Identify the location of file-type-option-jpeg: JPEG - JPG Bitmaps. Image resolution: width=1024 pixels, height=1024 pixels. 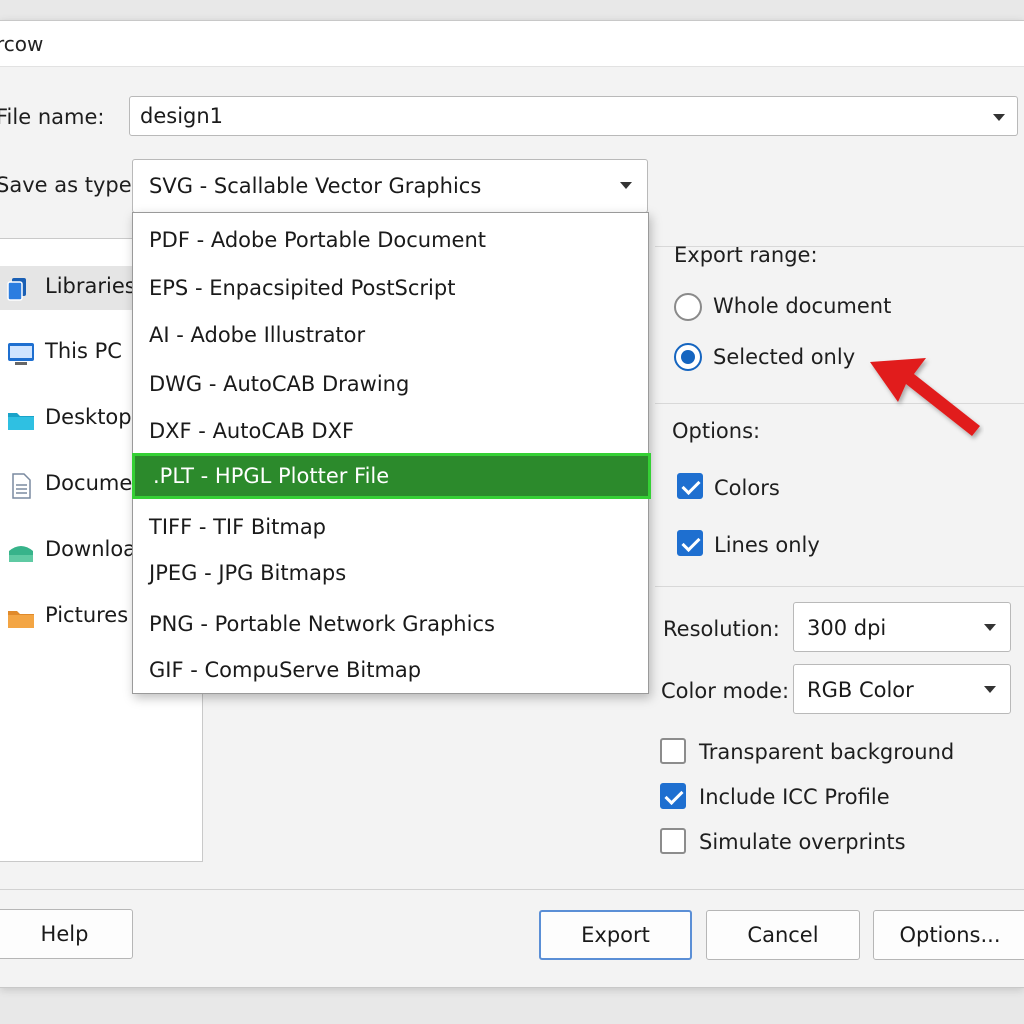
(390, 573).